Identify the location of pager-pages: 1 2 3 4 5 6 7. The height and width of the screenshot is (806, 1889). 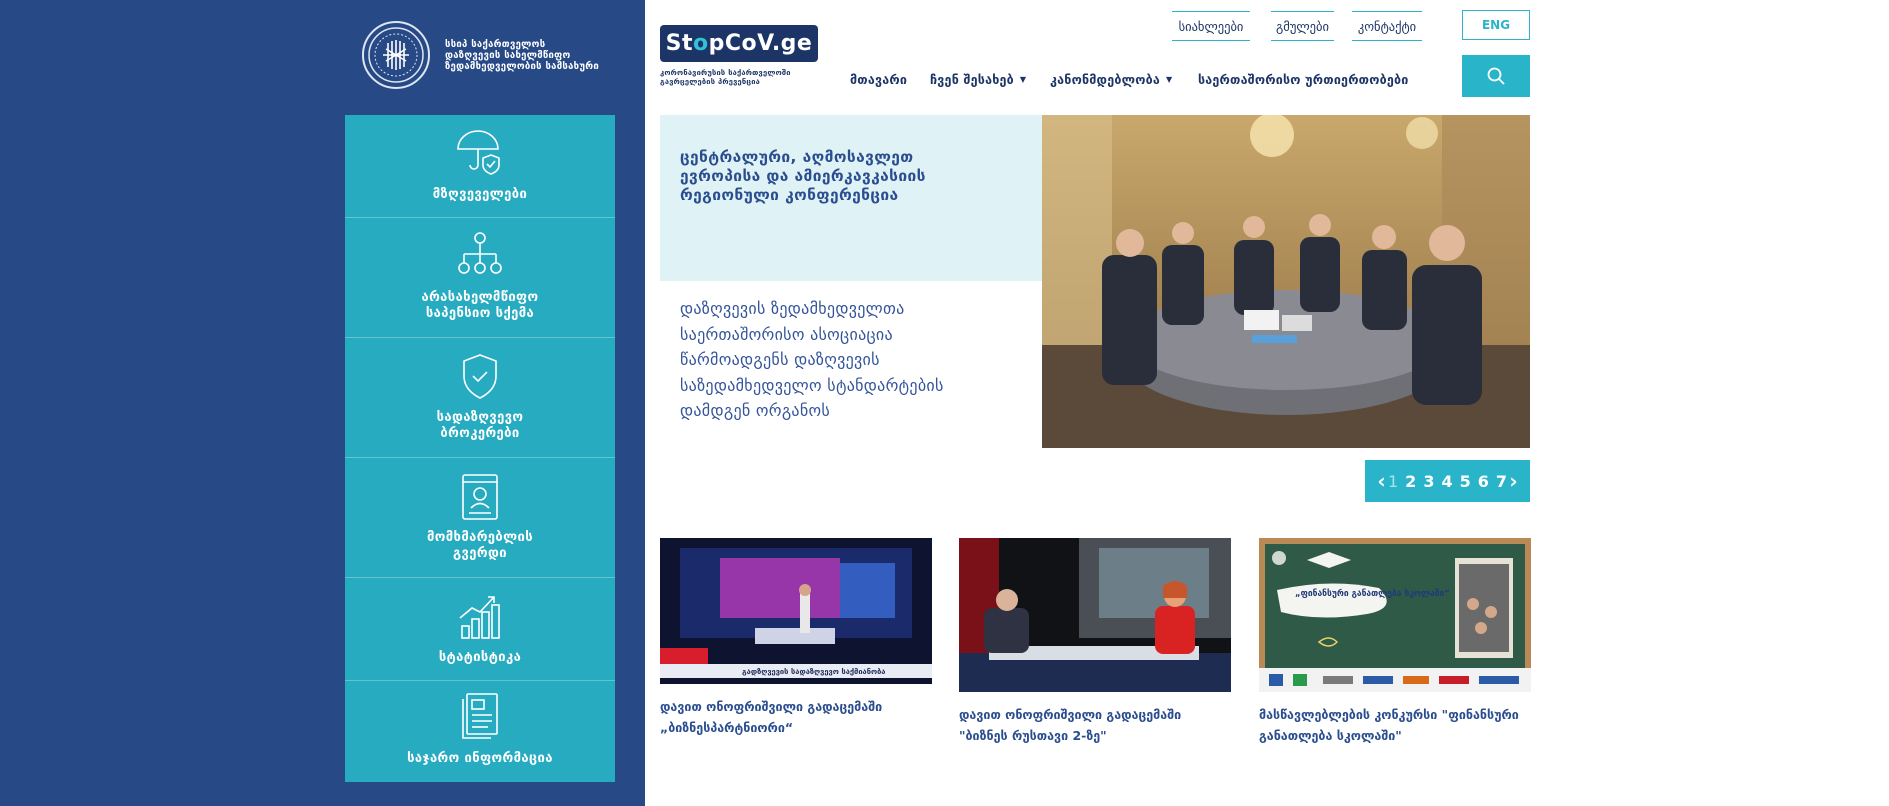
(1447, 481).